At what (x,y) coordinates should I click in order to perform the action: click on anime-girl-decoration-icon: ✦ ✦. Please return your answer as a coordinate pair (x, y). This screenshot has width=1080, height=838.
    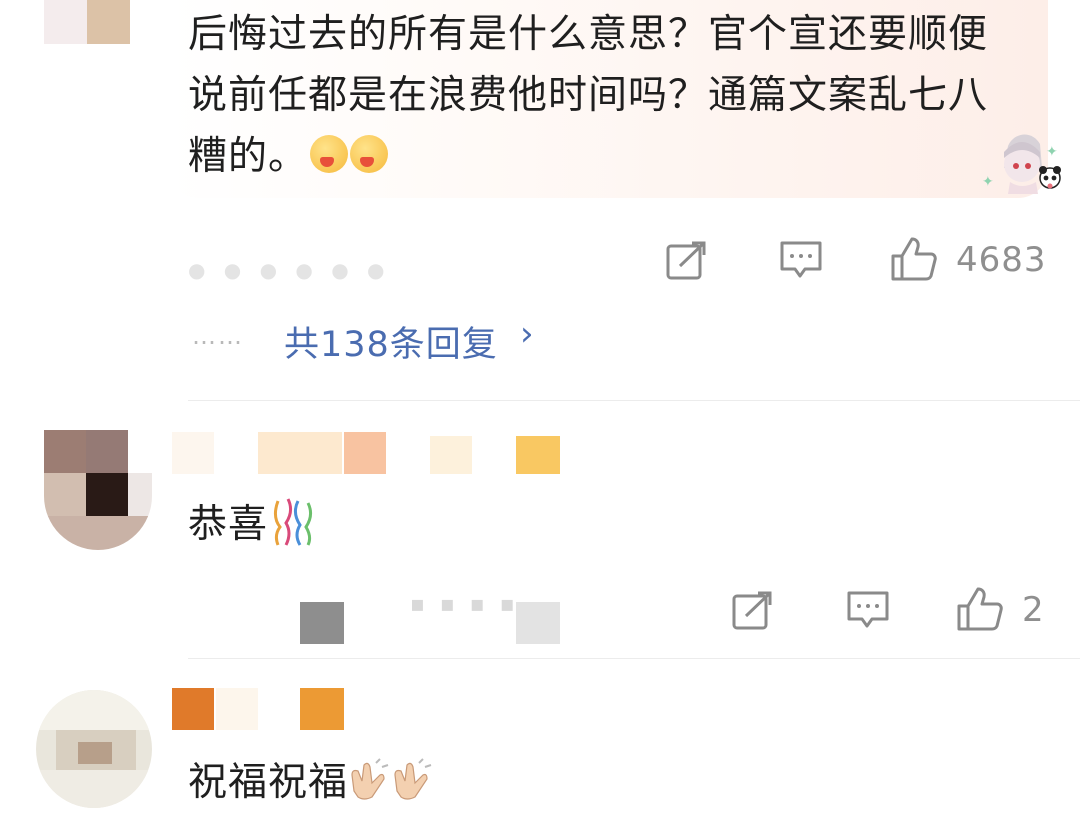
    Looking at the image, I should click on (1021, 164).